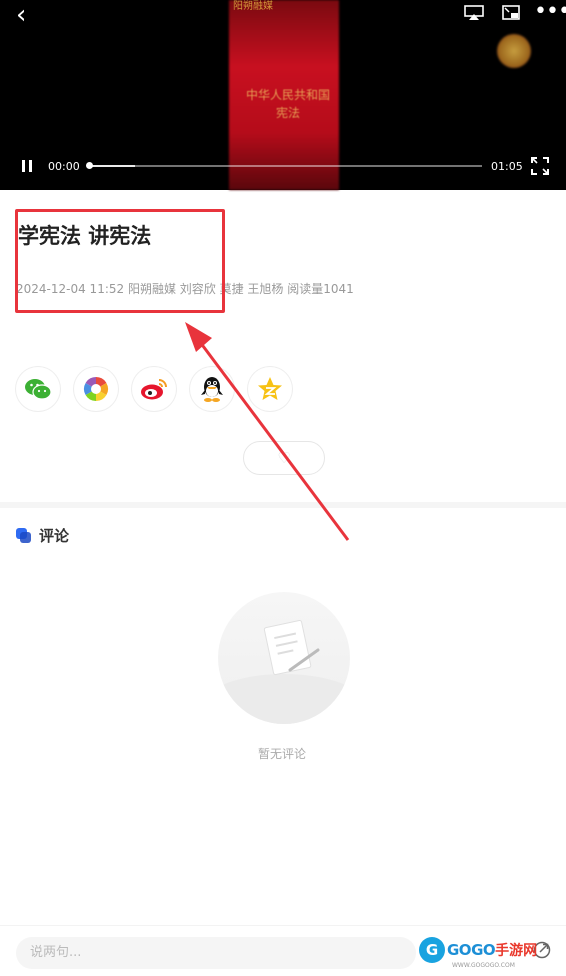 Image resolution: width=566 pixels, height=976 pixels. I want to click on share-qq-button, so click(212, 389).